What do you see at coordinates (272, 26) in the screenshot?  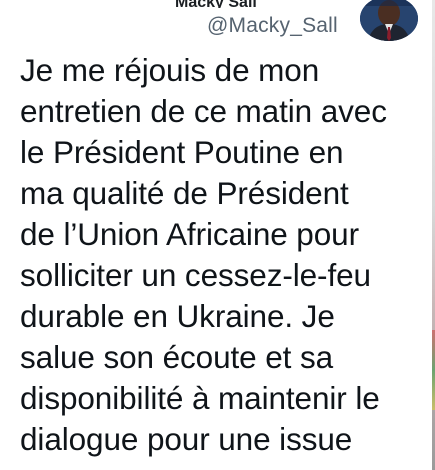 I see `user-handle: @Macky_Sall` at bounding box center [272, 26].